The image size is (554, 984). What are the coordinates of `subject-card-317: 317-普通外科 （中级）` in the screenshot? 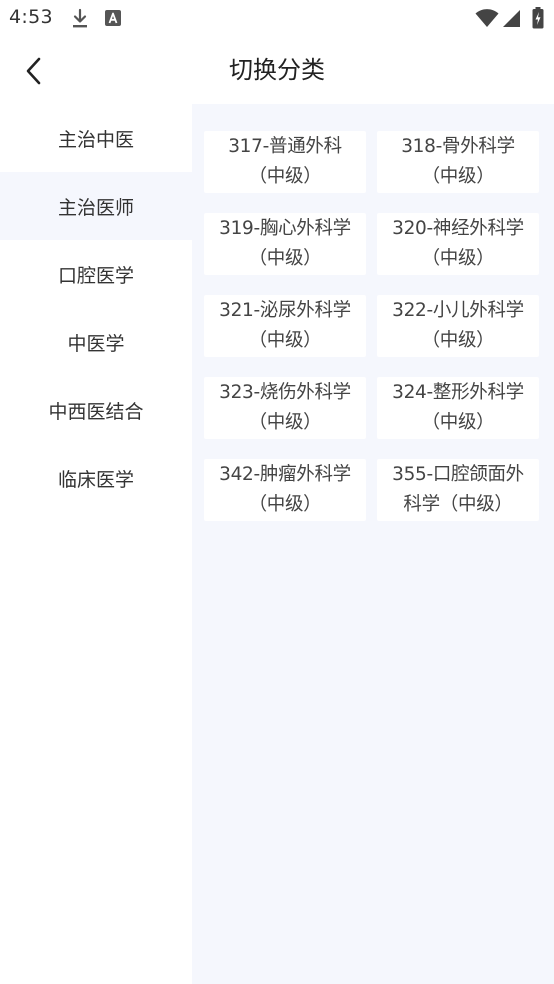 It's located at (285, 162).